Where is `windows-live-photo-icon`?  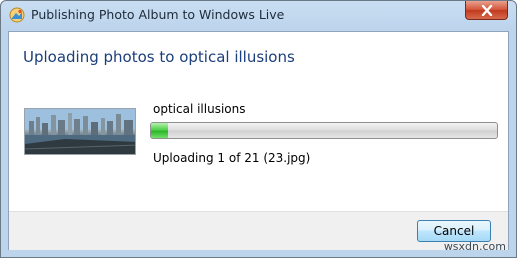 windows-live-photo-icon is located at coordinates (17, 15).